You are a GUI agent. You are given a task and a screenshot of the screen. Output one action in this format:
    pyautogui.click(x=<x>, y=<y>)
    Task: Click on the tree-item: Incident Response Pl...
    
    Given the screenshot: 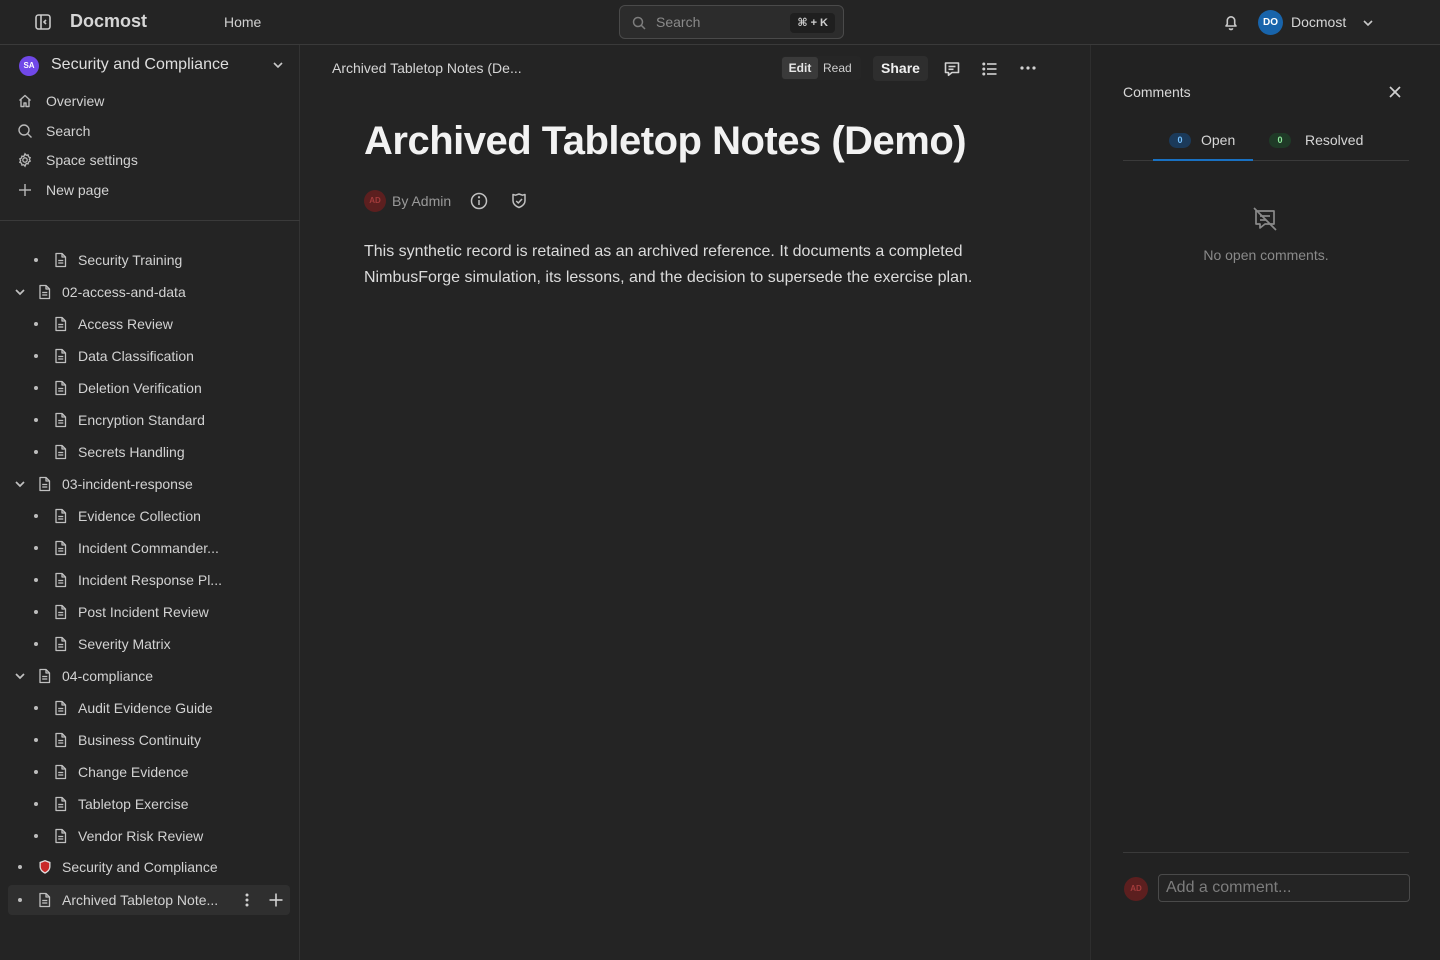 What is the action you would take?
    pyautogui.click(x=149, y=580)
    